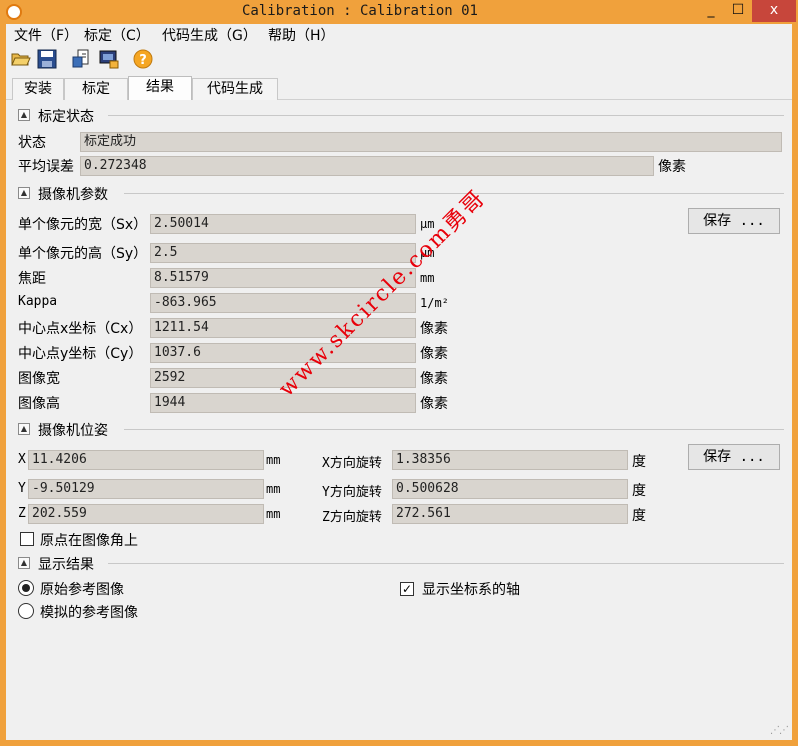 The height and width of the screenshot is (746, 798). Describe the element at coordinates (283, 253) in the screenshot. I see `param-field: 2.5` at that location.